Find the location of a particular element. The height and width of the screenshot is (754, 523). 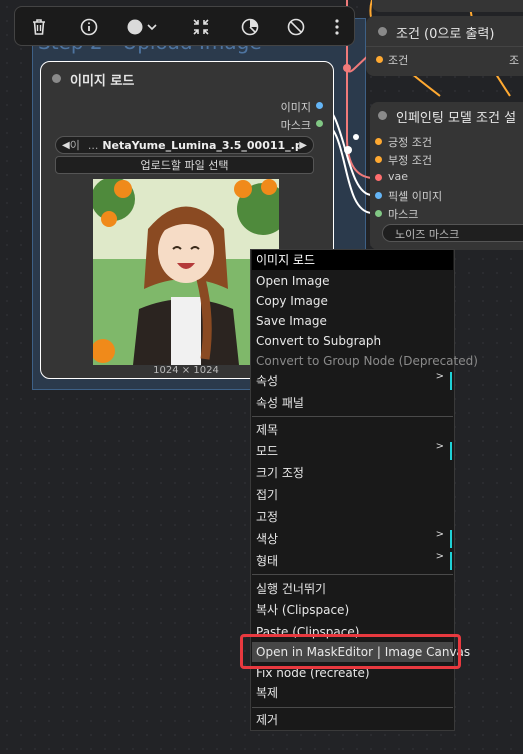

combo-prev-icon: ◀ is located at coordinates (66, 145).